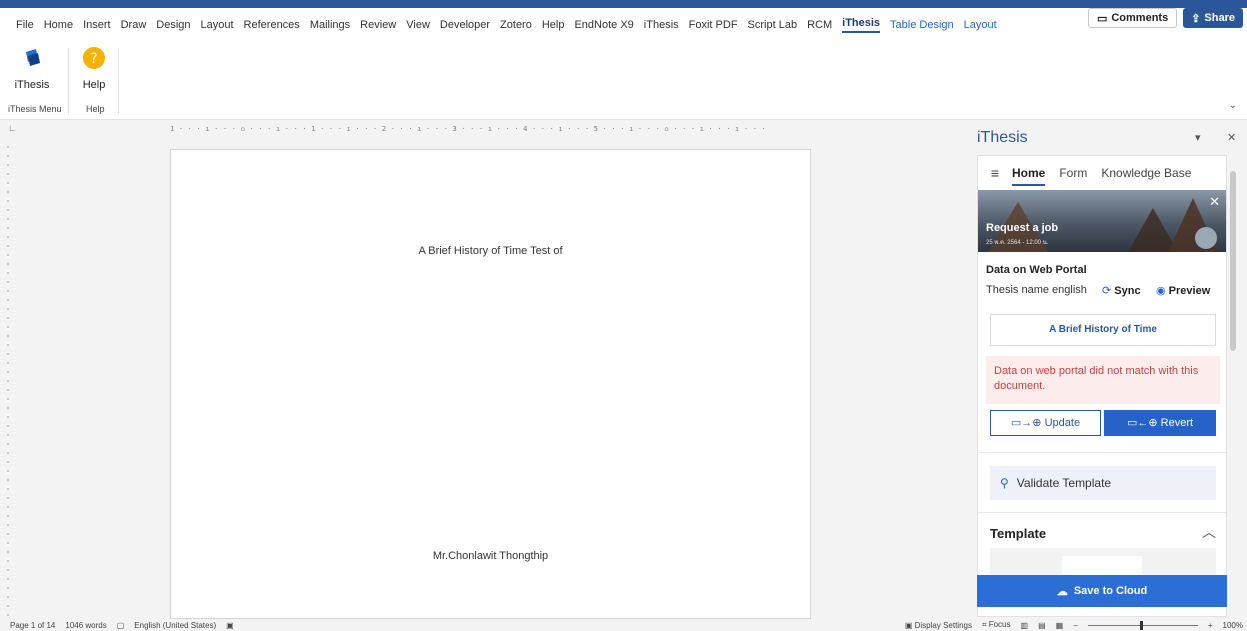  Describe the element at coordinates (1210, 625) in the screenshot. I see `zoom-in-icon: +` at that location.